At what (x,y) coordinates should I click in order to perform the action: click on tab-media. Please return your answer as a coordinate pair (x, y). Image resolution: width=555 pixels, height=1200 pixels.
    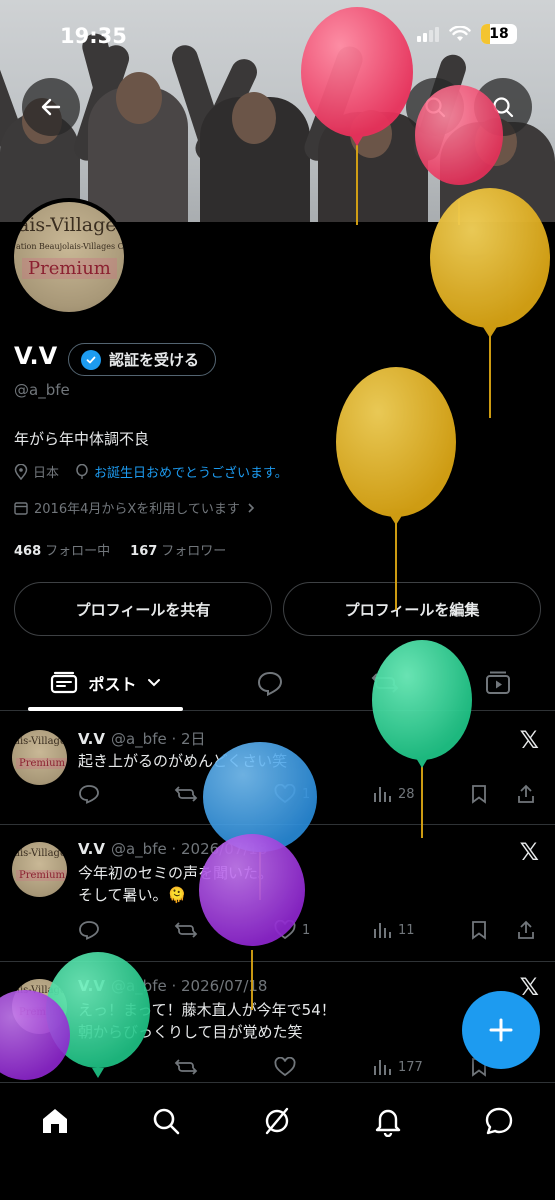
    Looking at the image, I should click on (498, 683).